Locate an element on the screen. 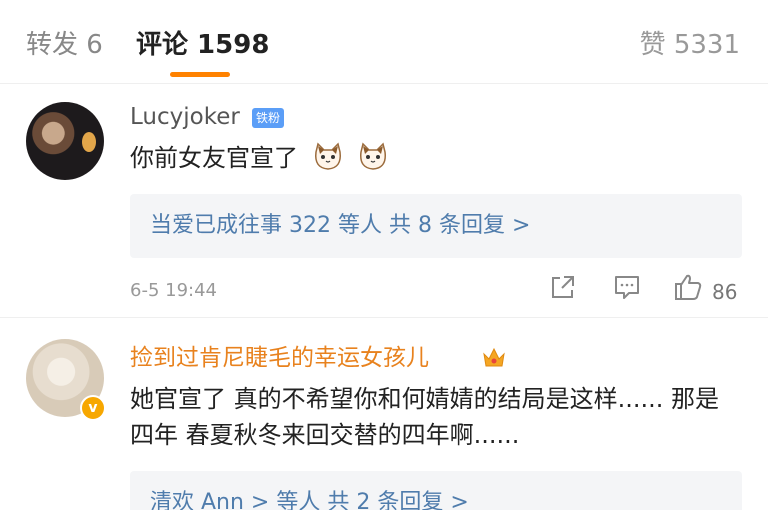 This screenshot has width=768, height=510. share-icon is located at coordinates (563, 287).